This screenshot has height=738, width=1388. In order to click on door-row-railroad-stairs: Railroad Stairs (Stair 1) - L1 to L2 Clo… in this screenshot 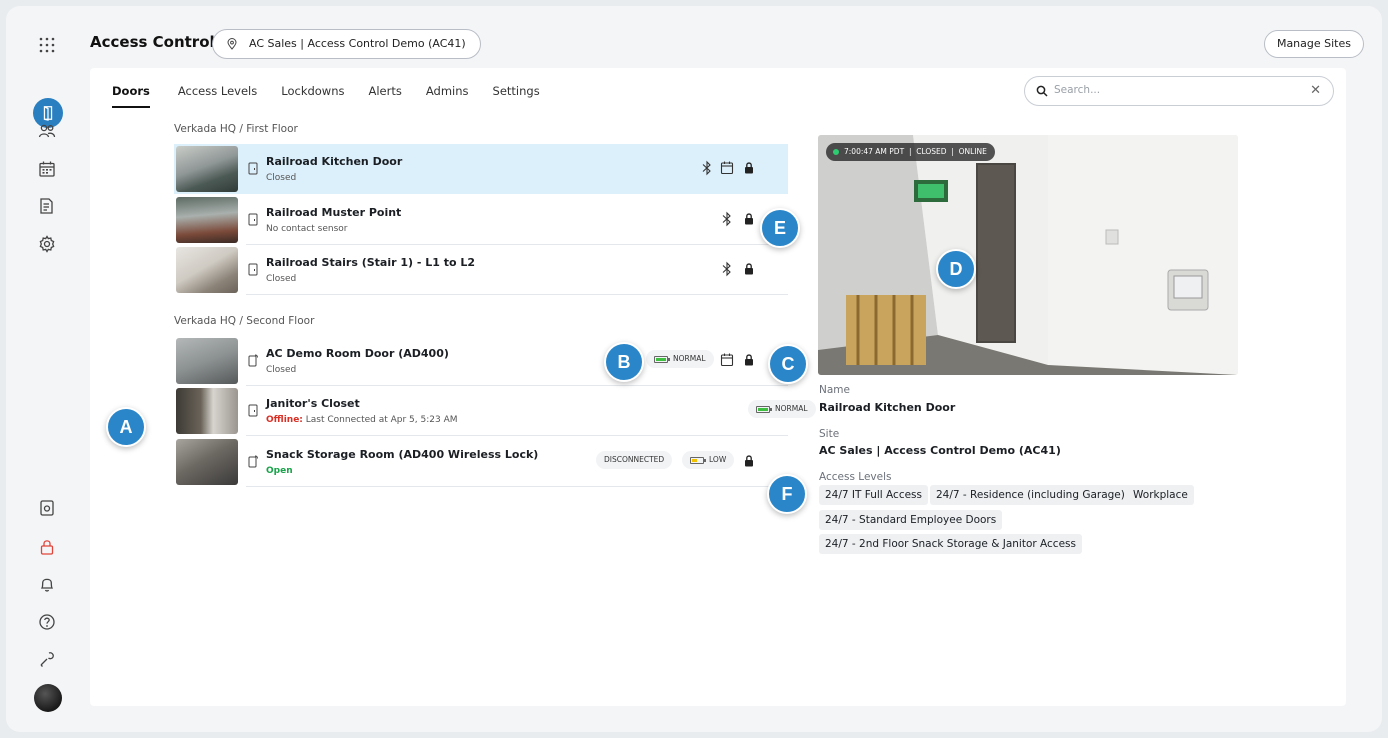, I will do `click(481, 270)`.